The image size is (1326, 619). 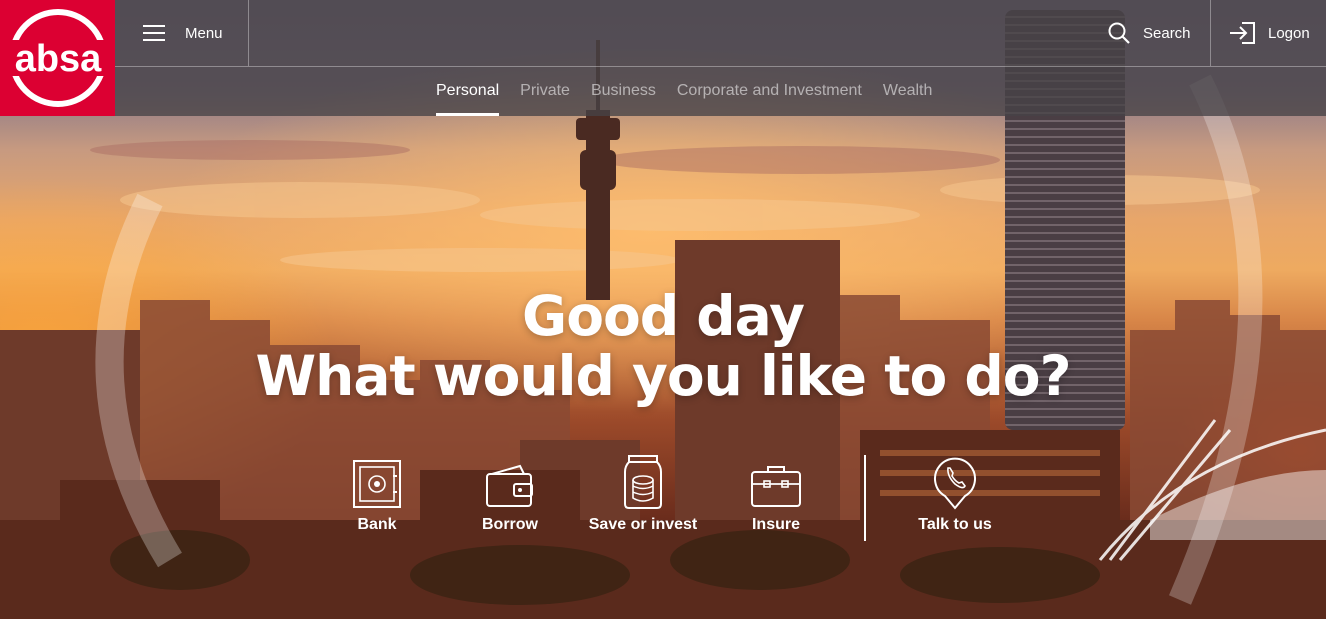 What do you see at coordinates (377, 524) in the screenshot?
I see `action-bank-label: Bank` at bounding box center [377, 524].